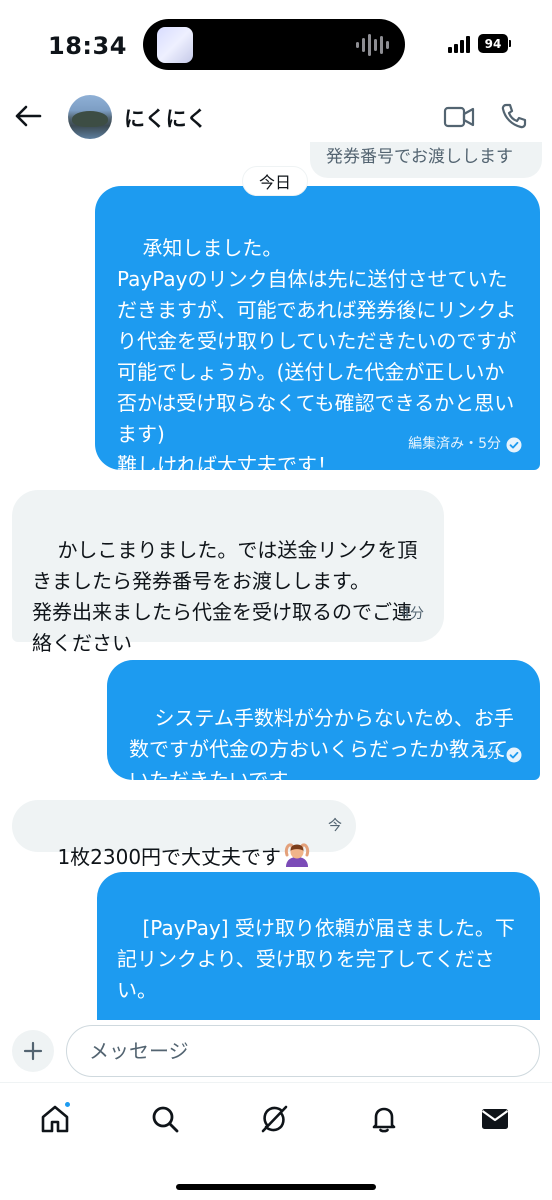 This screenshot has width=552, height=1200. I want to click on person-gesturing-ok-emoji, so click(297, 855).